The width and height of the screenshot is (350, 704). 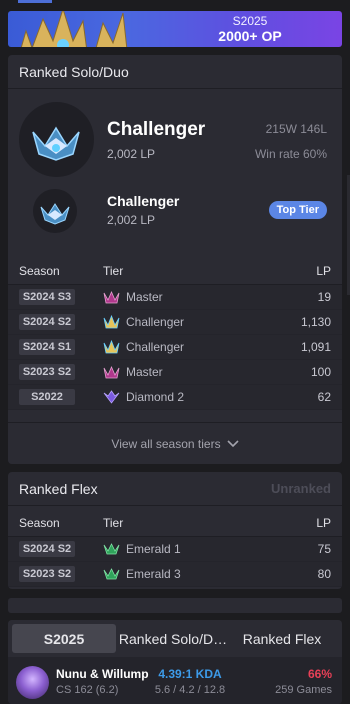 I want to click on win-rate: Win rate 60%, so click(x=290, y=154).